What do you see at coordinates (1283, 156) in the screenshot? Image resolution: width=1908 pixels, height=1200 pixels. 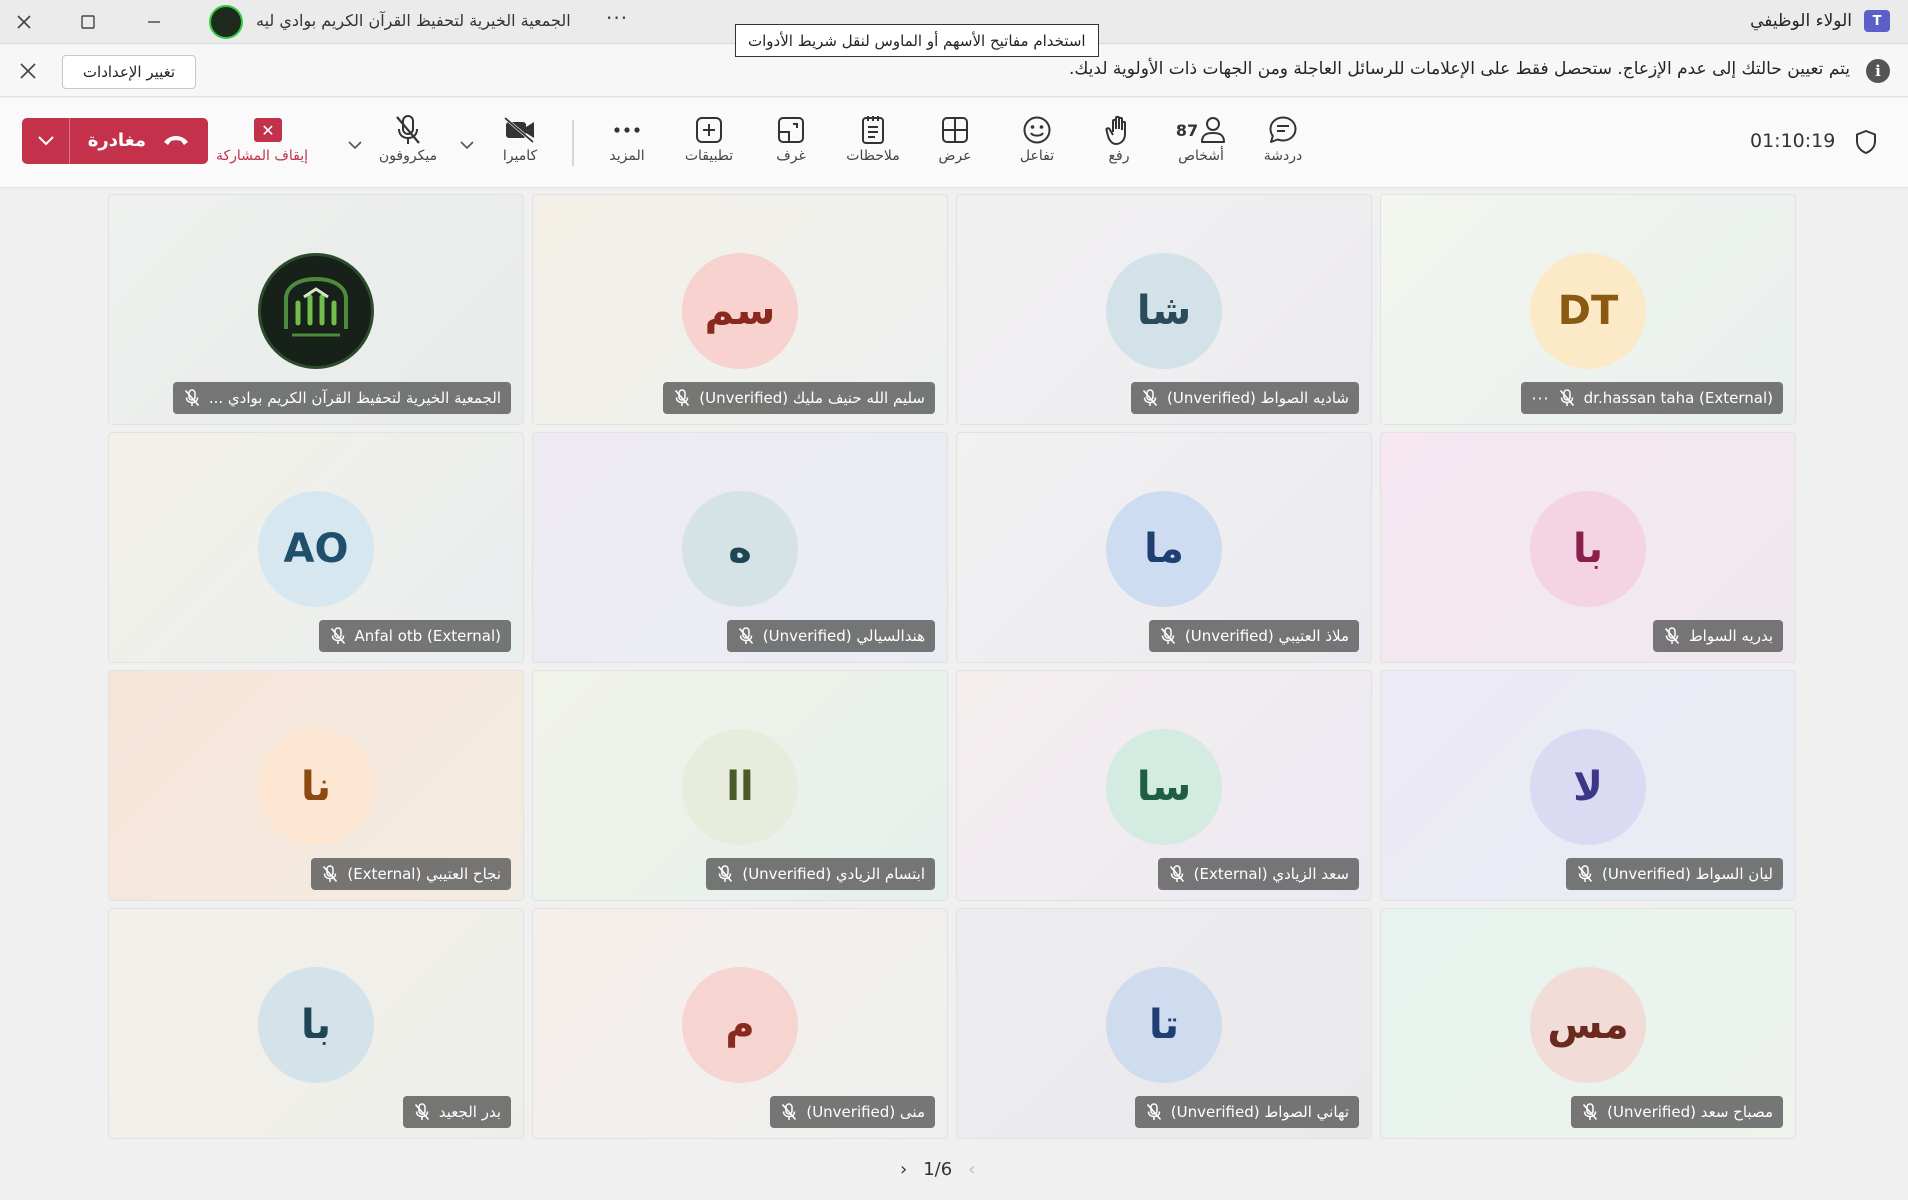 I see `chat-label: دردشة` at bounding box center [1283, 156].